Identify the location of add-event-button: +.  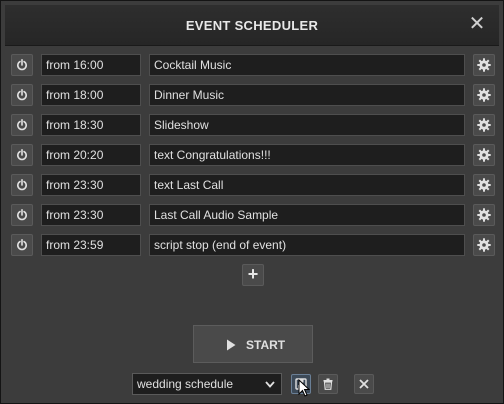
(253, 275).